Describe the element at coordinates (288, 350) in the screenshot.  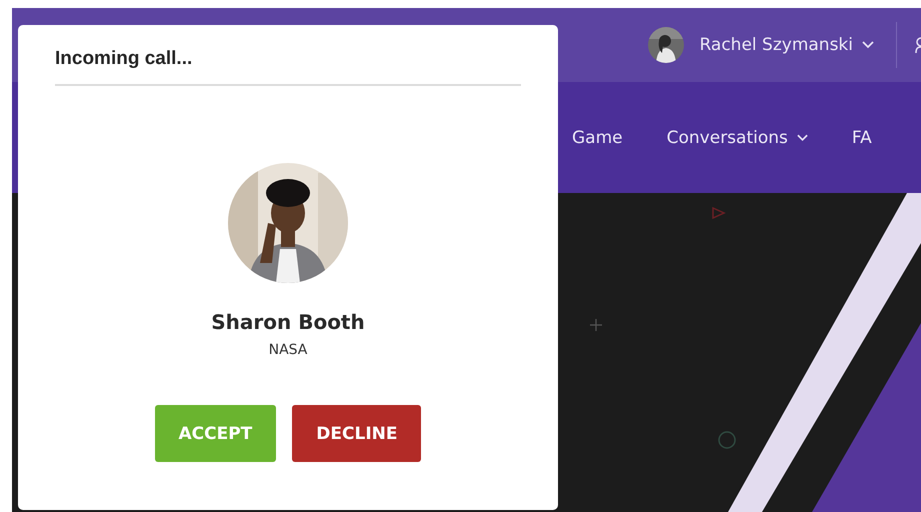
I see `caller-organization: NASA` at that location.